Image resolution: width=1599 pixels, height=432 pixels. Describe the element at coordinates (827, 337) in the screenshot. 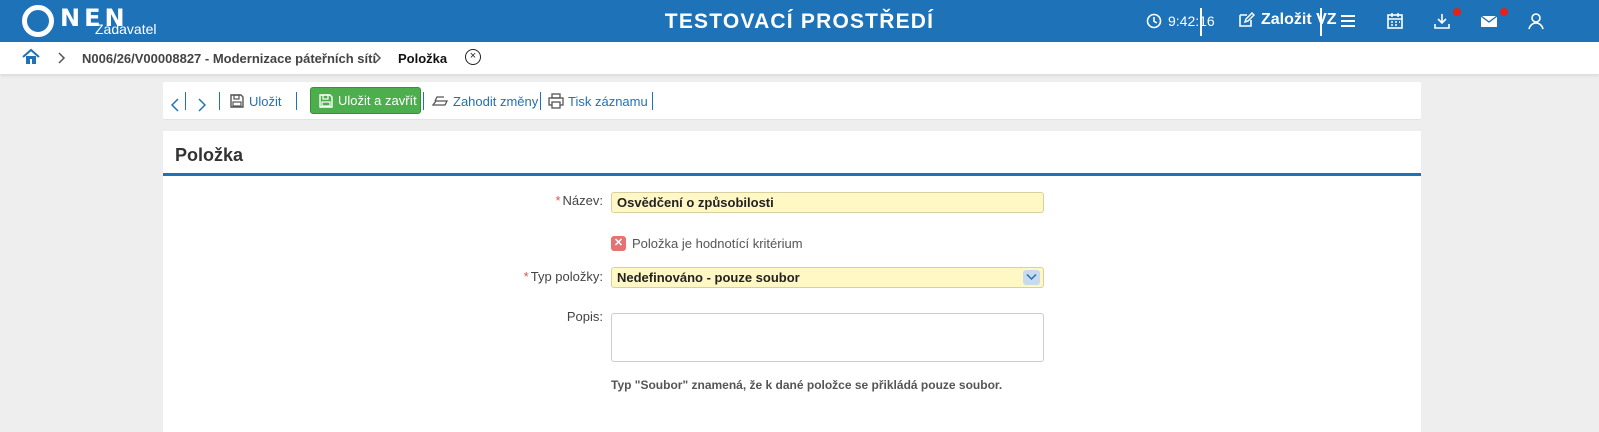

I see `description-textarea` at that location.